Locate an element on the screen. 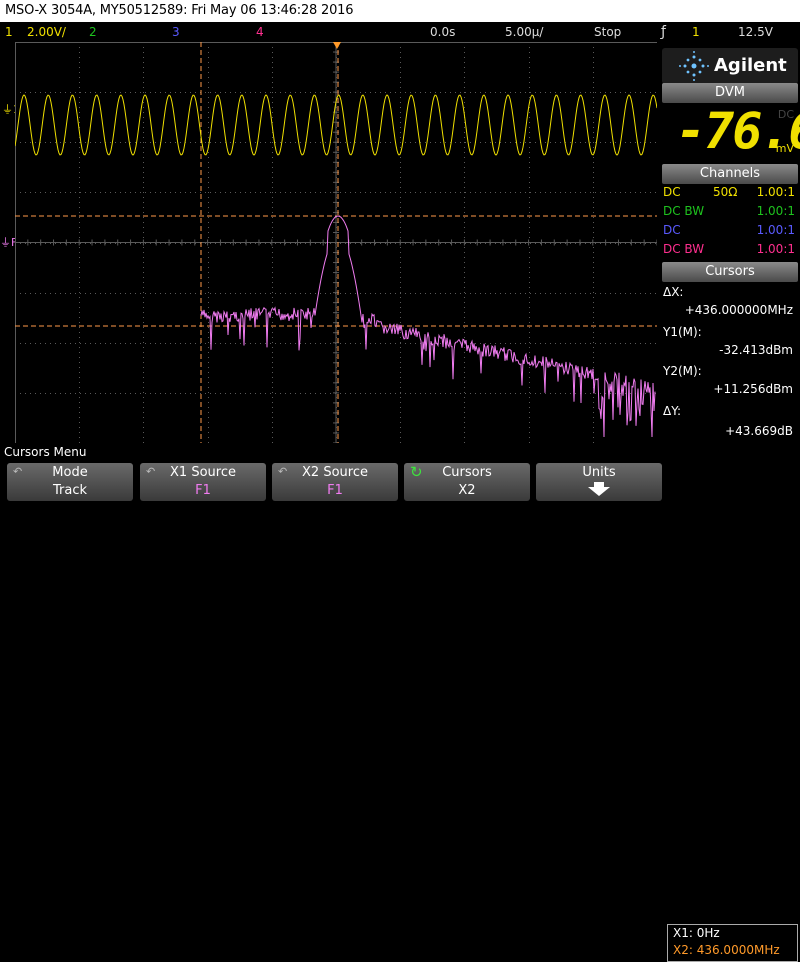  softkey-label: X1 Source is located at coordinates (203, 472).